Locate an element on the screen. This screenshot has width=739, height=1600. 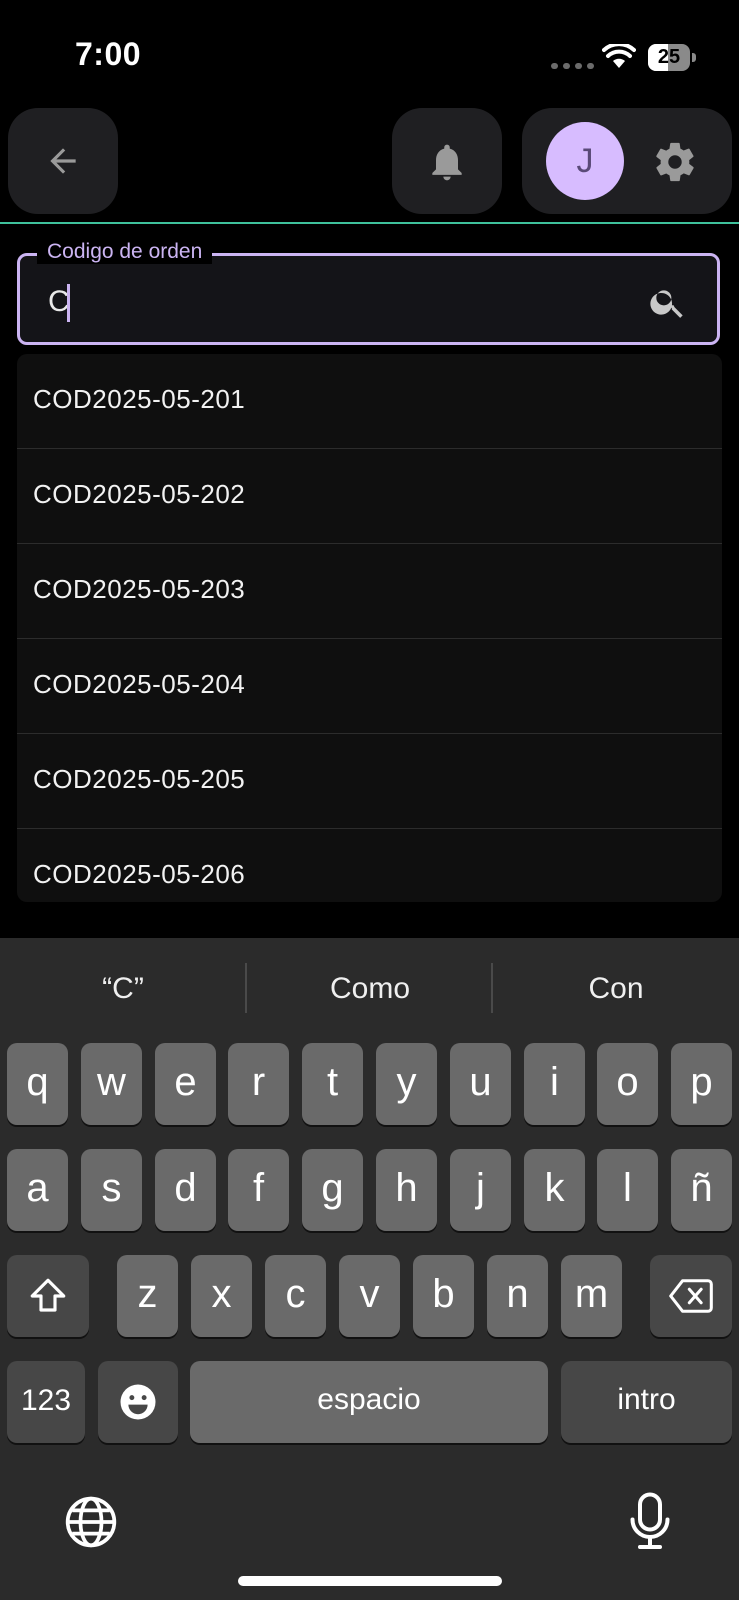
list-item: COD2025-05-205 is located at coordinates (369, 781).